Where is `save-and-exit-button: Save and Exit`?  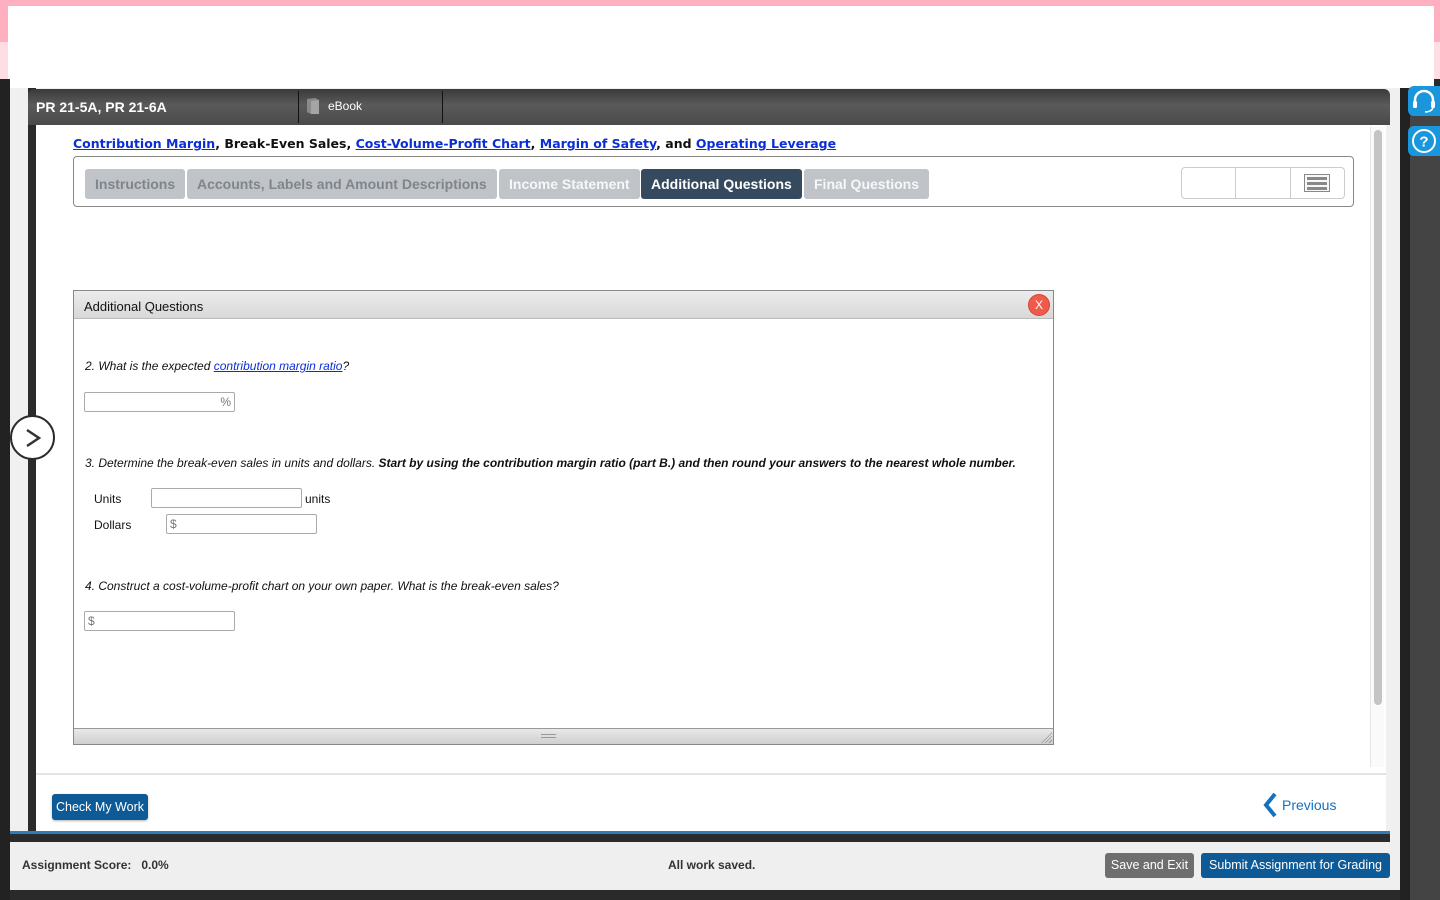
save-and-exit-button: Save and Exit is located at coordinates (1149, 865).